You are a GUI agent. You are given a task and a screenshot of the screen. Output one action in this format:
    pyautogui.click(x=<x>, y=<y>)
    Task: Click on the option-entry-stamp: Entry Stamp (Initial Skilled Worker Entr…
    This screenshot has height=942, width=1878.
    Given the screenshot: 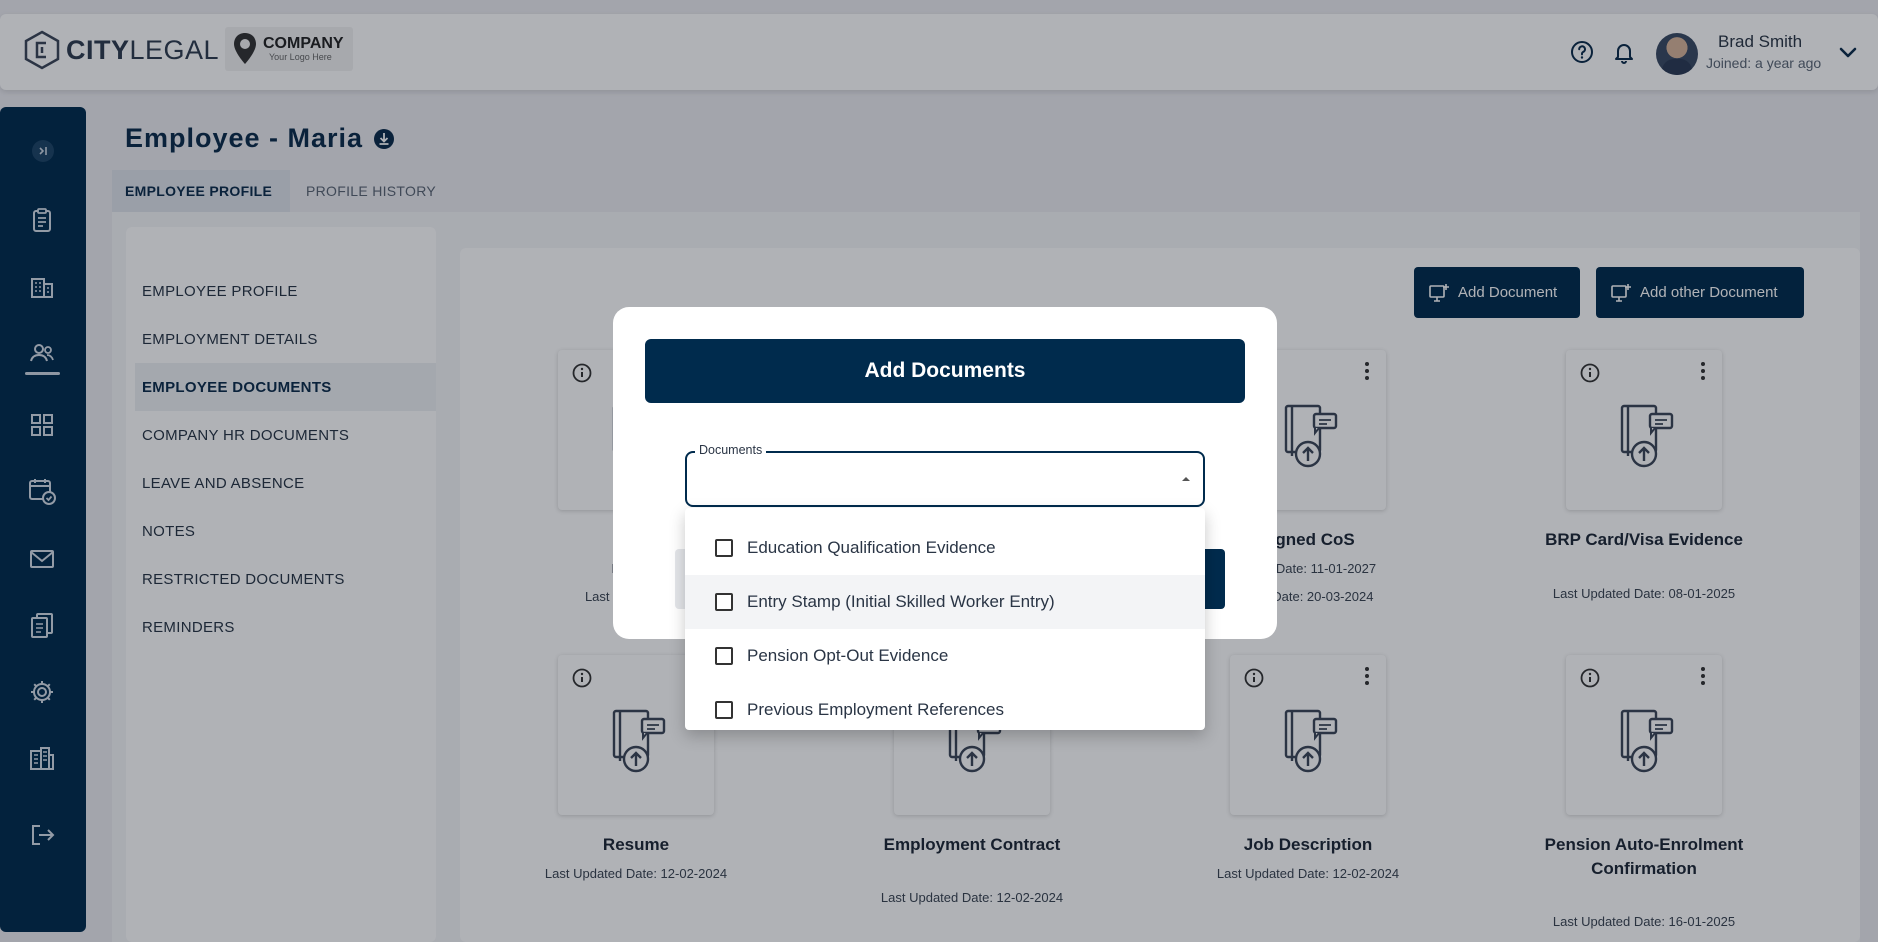 What is the action you would take?
    pyautogui.click(x=945, y=602)
    